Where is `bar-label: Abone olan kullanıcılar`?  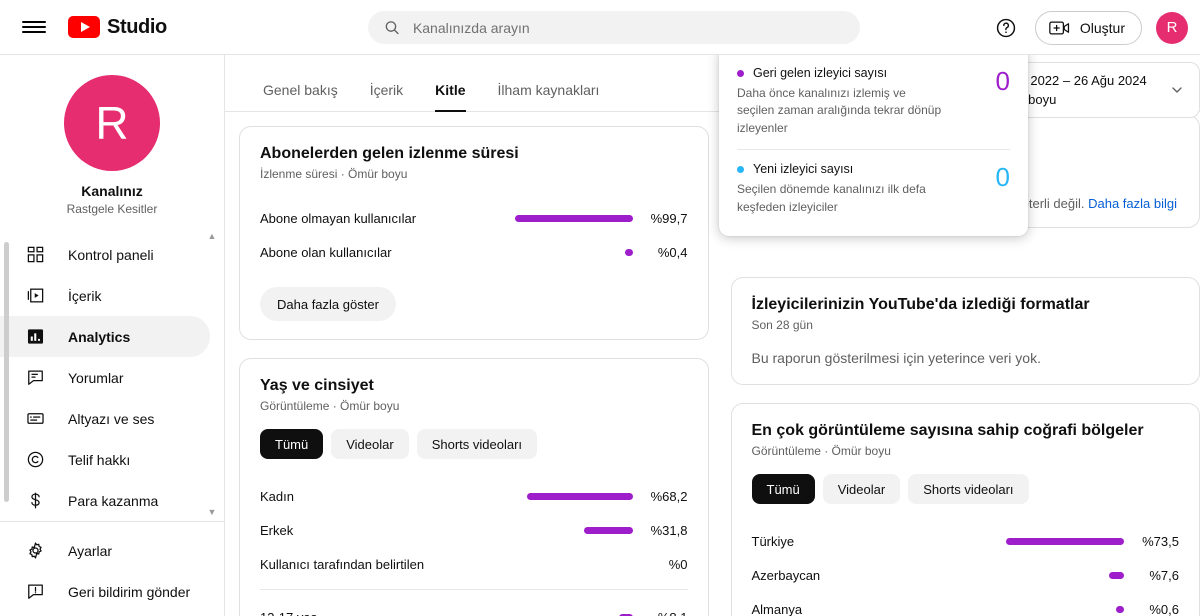 bar-label: Abone olan kullanıcılar is located at coordinates (326, 252).